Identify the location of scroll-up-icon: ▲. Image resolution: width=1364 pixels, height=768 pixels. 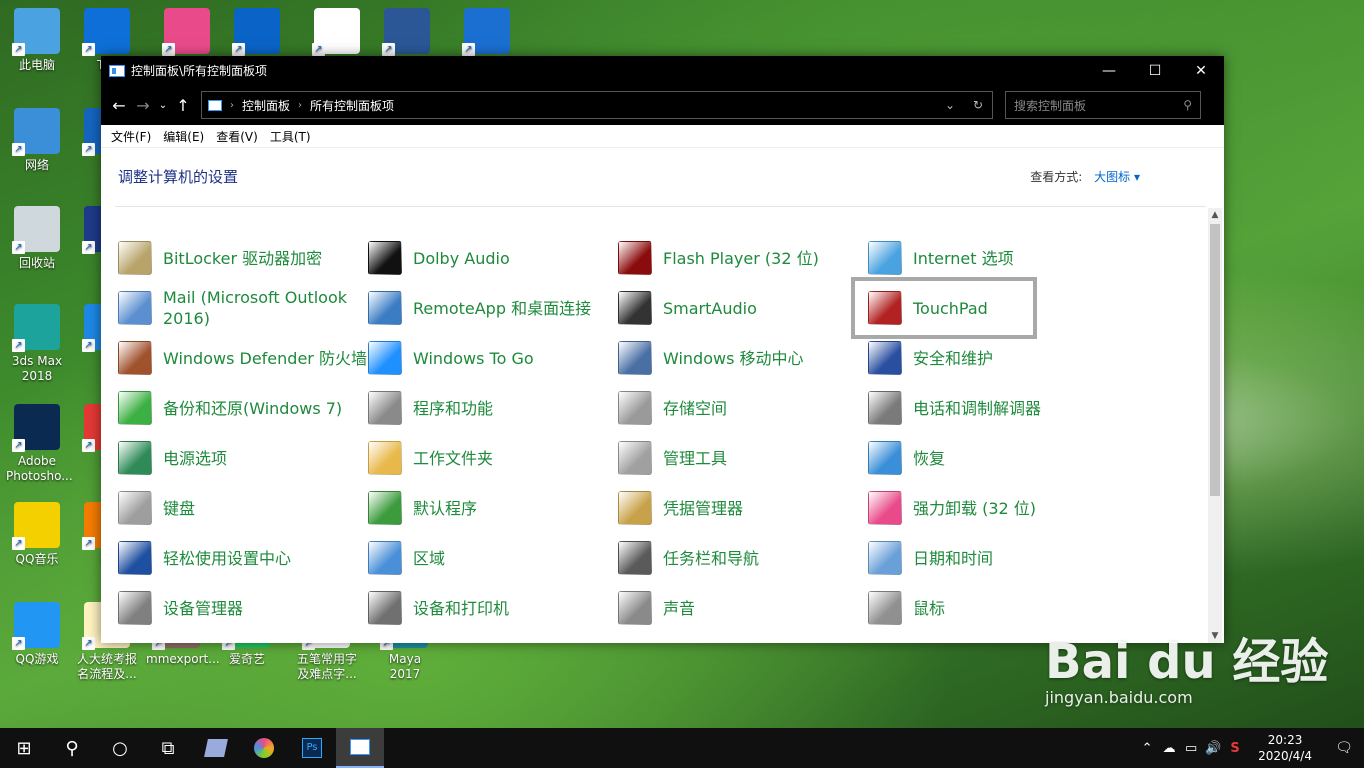
(1215, 215).